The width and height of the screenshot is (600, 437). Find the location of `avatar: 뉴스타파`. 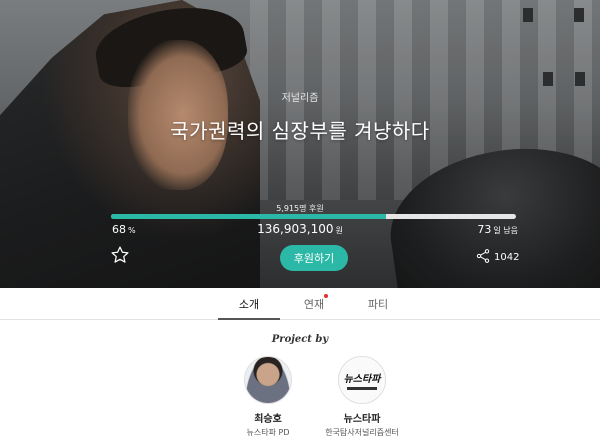

avatar: 뉴스타파 is located at coordinates (362, 380).